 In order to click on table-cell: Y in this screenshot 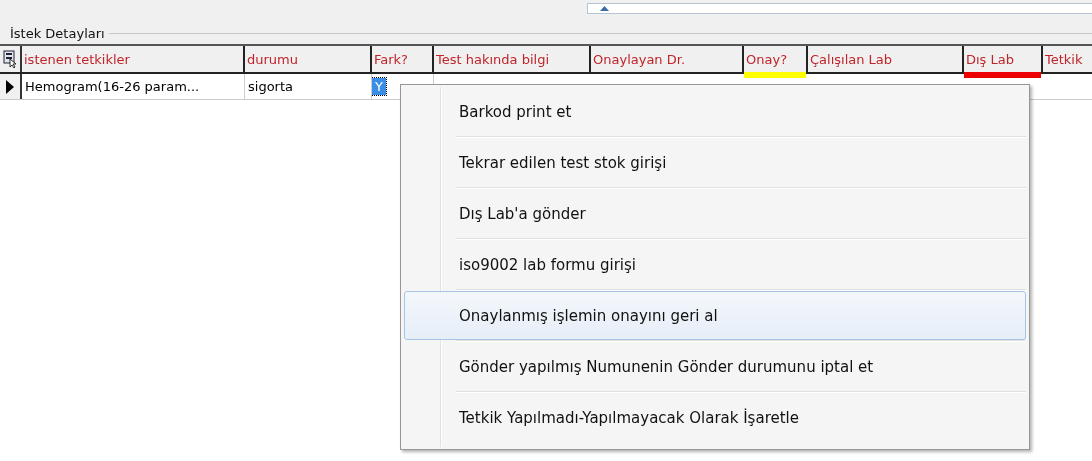, I will do `click(379, 86)`.